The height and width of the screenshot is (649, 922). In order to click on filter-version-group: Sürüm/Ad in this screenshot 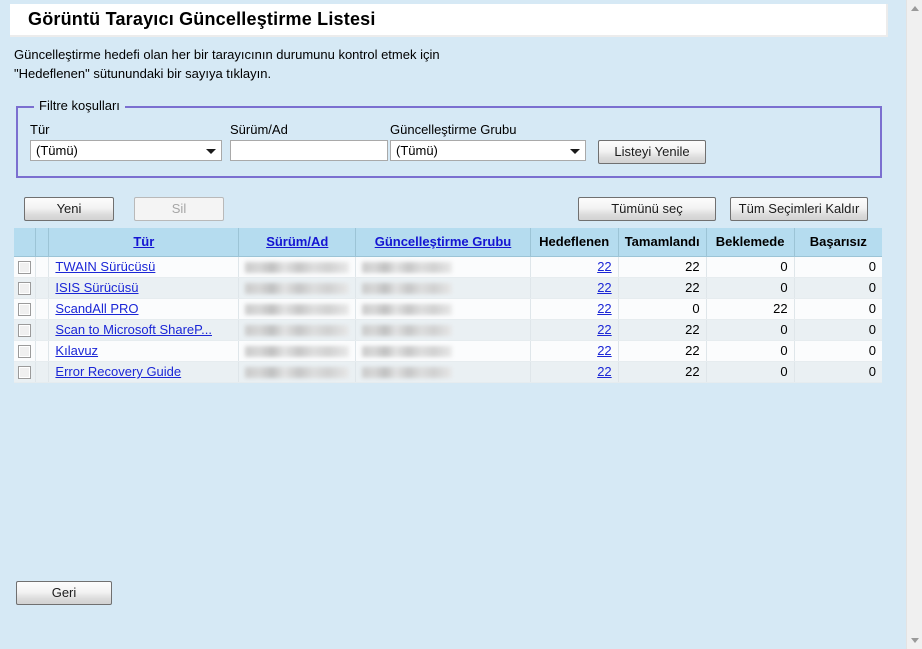, I will do `click(315, 141)`.